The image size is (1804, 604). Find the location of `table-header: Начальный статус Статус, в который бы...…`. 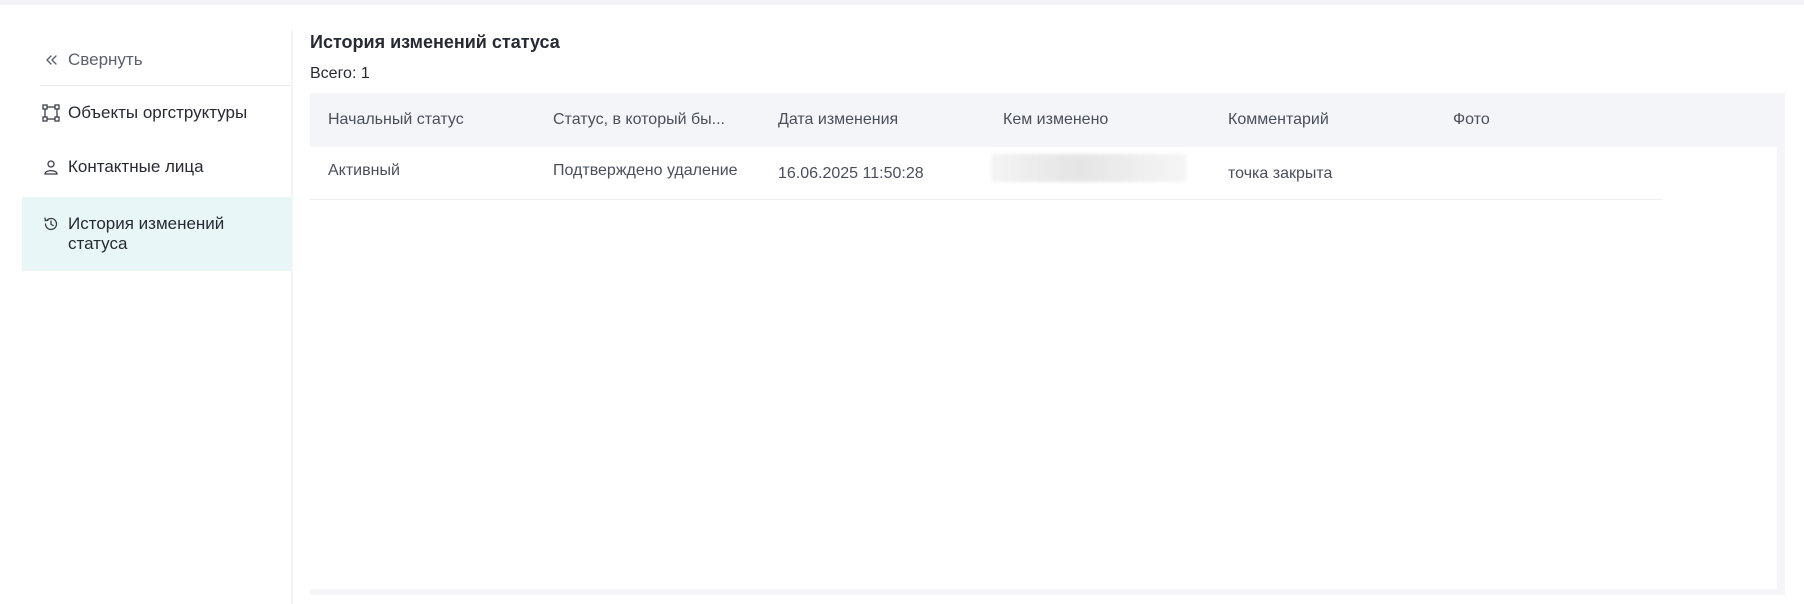

table-header: Начальный статус Статус, в который бы...… is located at coordinates (1043, 120).